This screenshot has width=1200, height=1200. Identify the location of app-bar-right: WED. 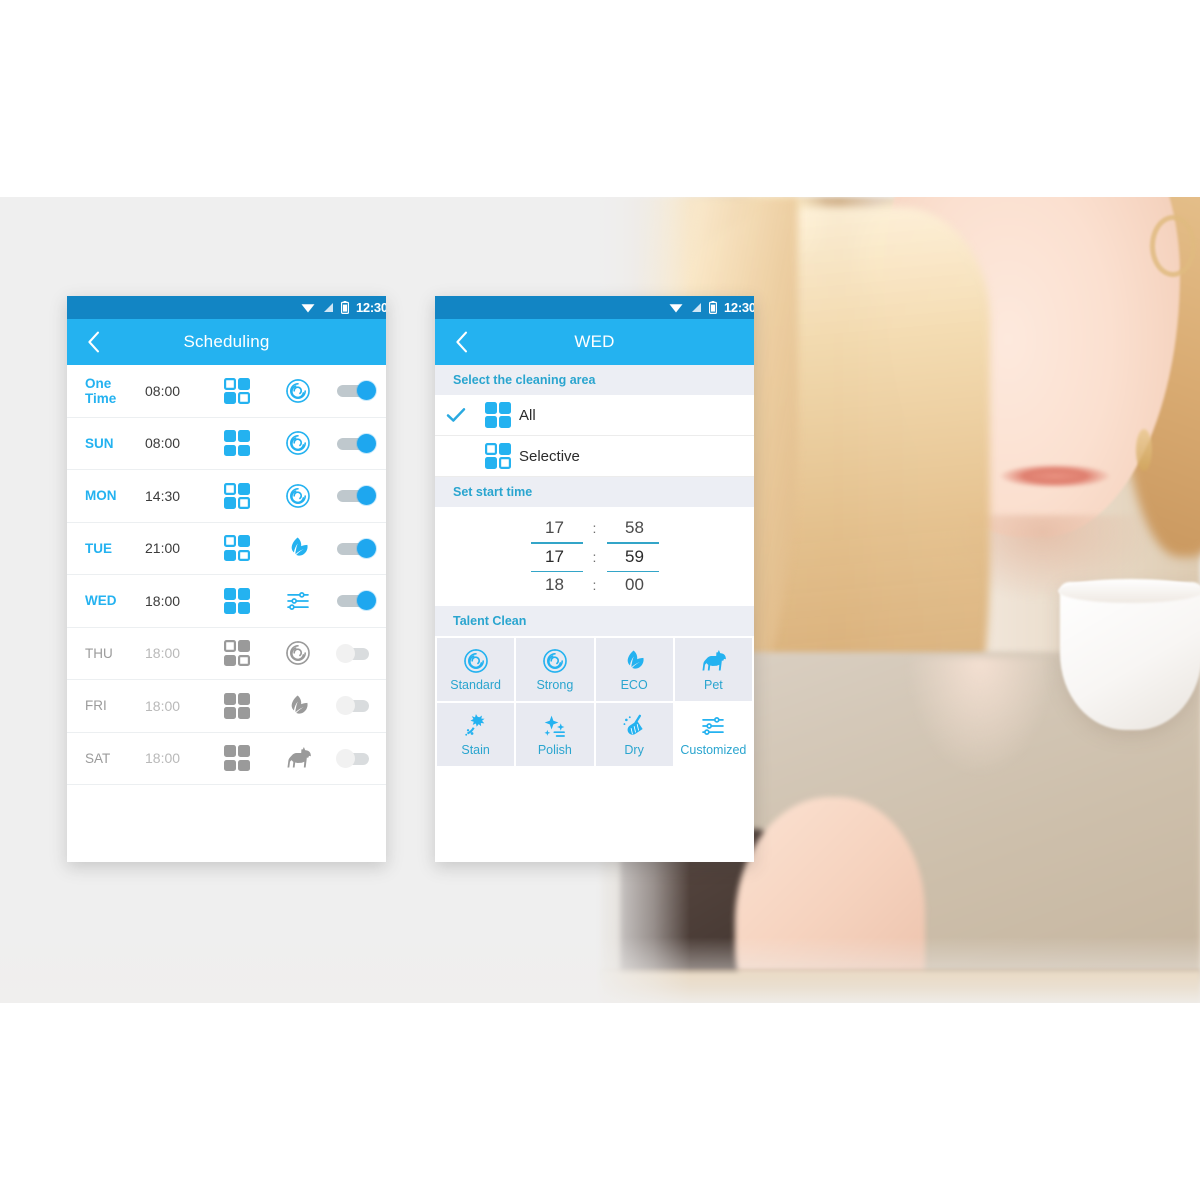
(594, 342).